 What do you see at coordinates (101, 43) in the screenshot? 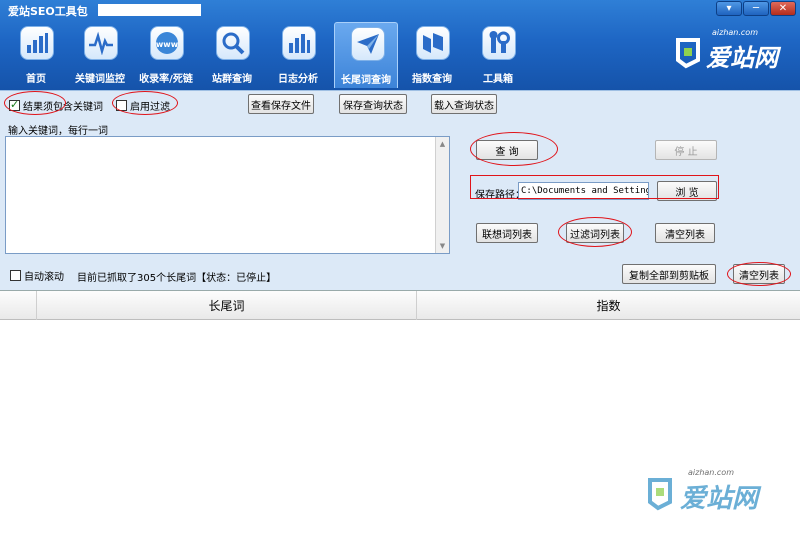
I see `keyword-monitor-icon` at bounding box center [101, 43].